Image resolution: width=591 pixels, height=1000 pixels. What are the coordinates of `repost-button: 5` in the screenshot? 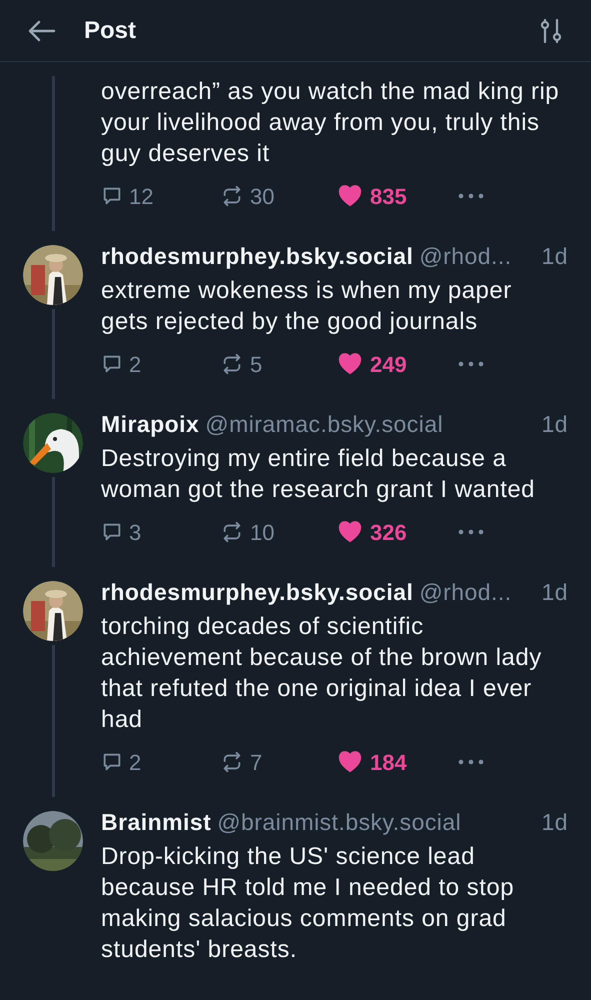 It's located at (279, 364).